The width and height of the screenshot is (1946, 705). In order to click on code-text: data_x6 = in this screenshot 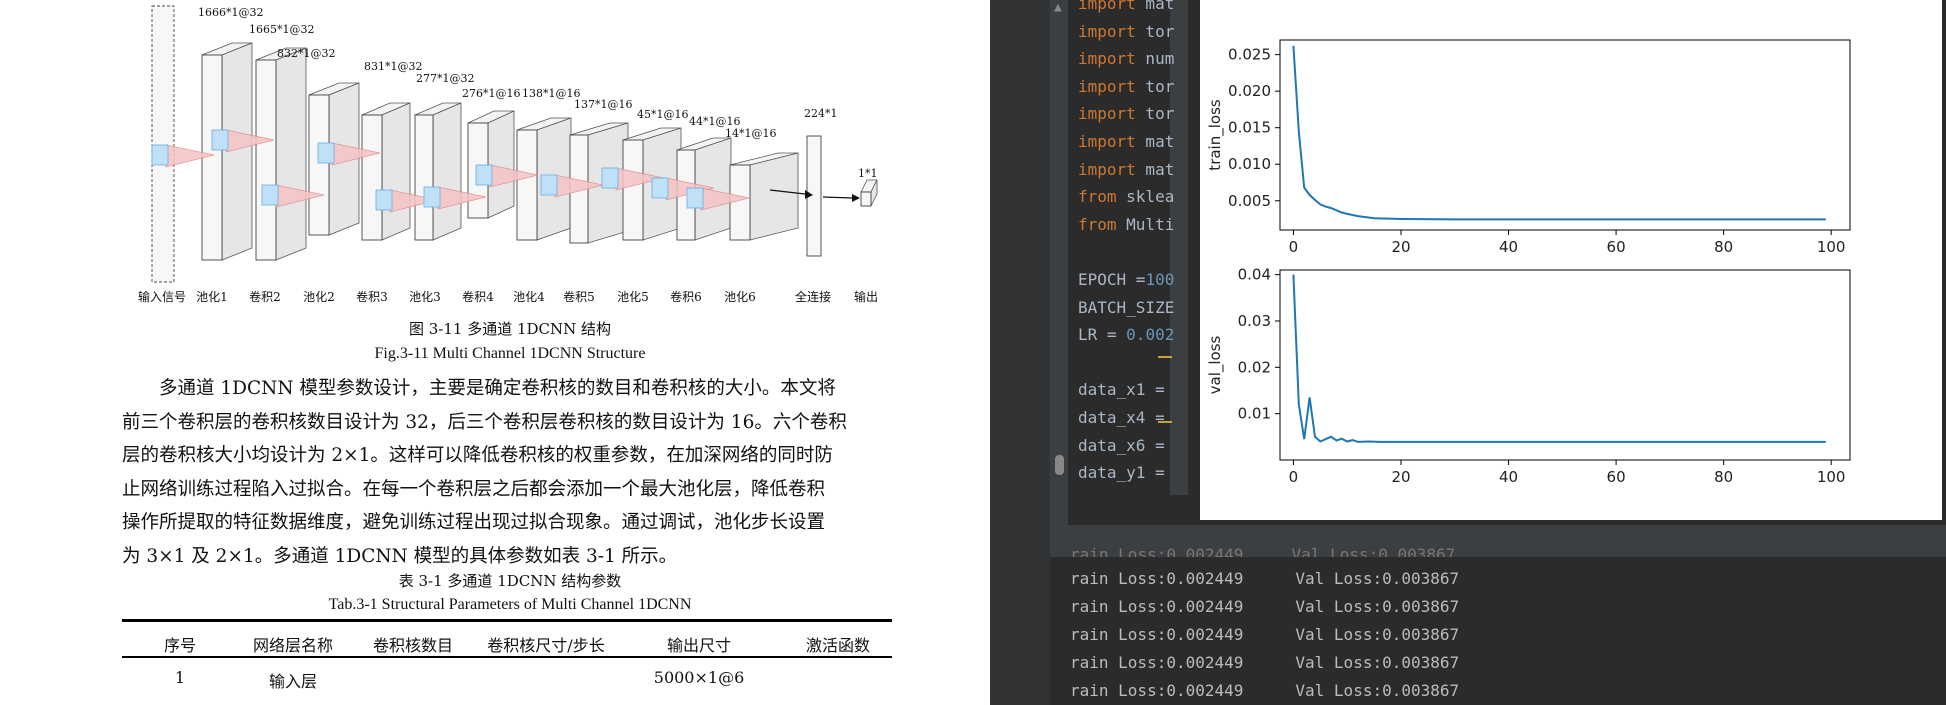, I will do `click(1121, 445)`.